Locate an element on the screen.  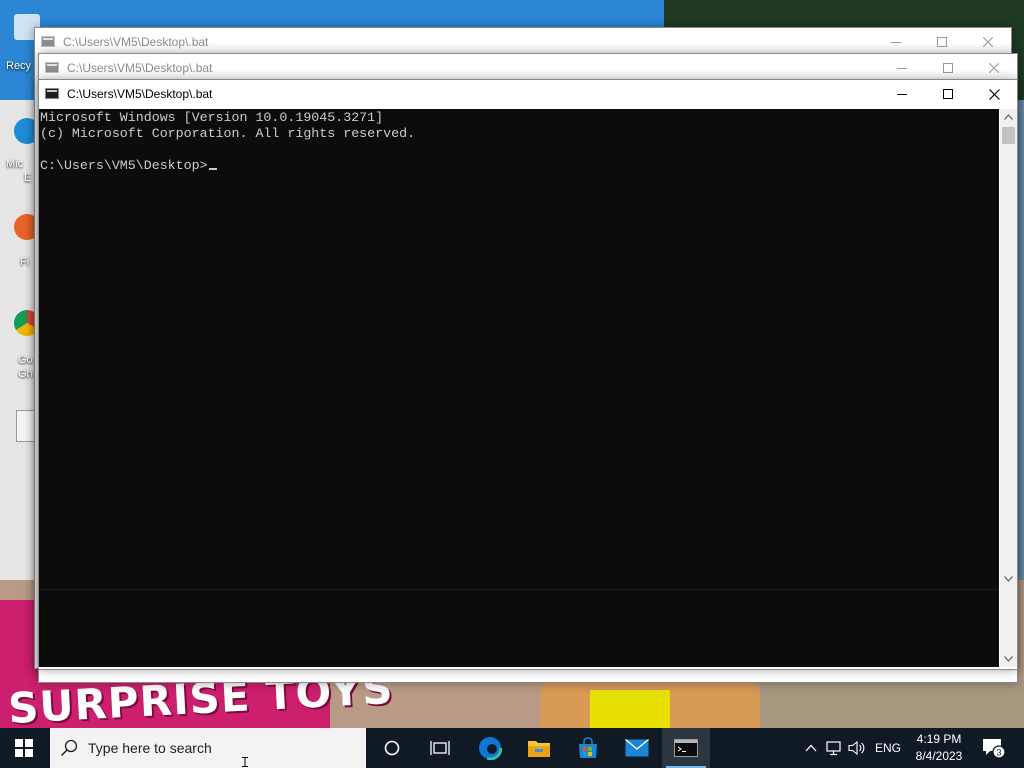
input-language-indicator: ENG is located at coordinates (888, 748).